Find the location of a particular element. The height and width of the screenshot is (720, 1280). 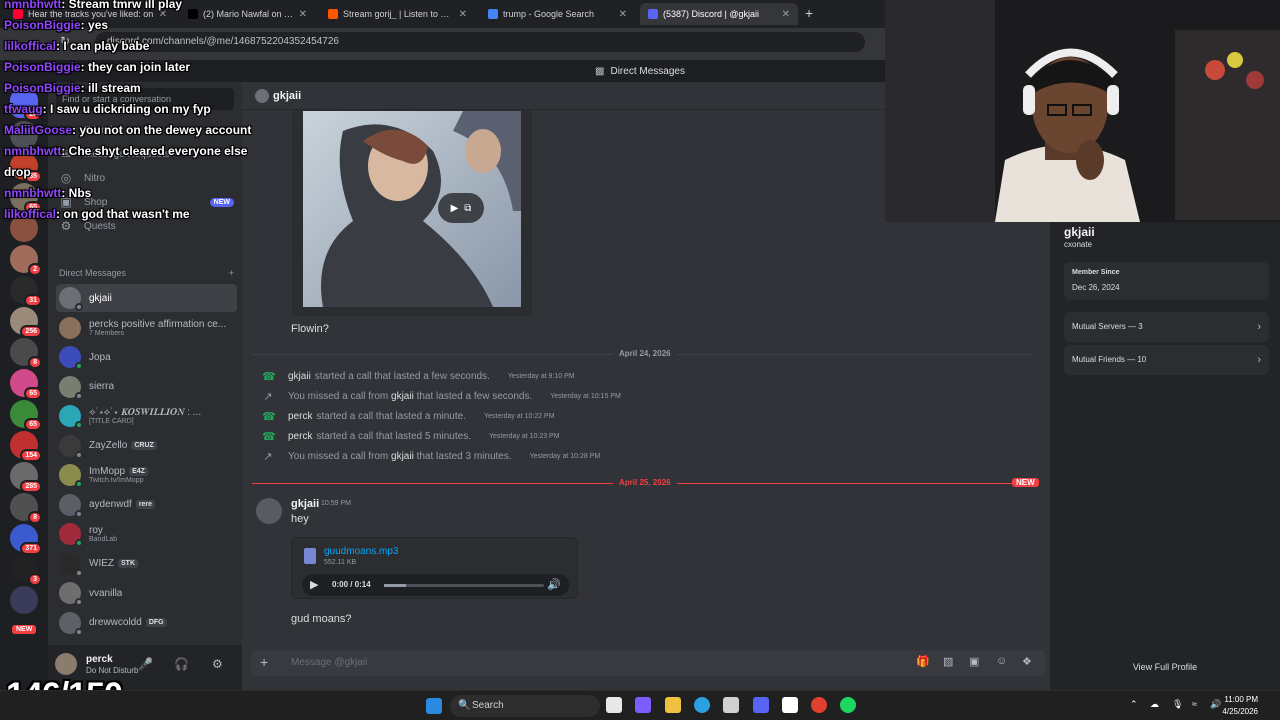

call-timestamp: Yesterday at 9:10 PM is located at coordinates (541, 376).